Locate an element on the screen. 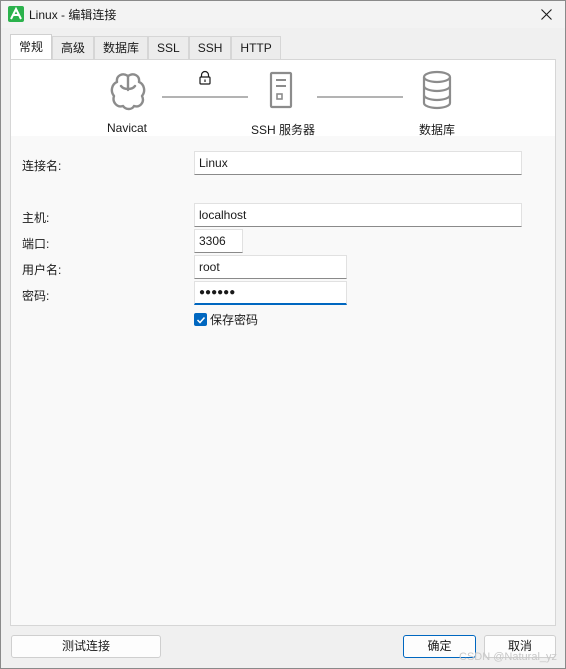 The width and height of the screenshot is (566, 669). close-icon is located at coordinates (546, 14).